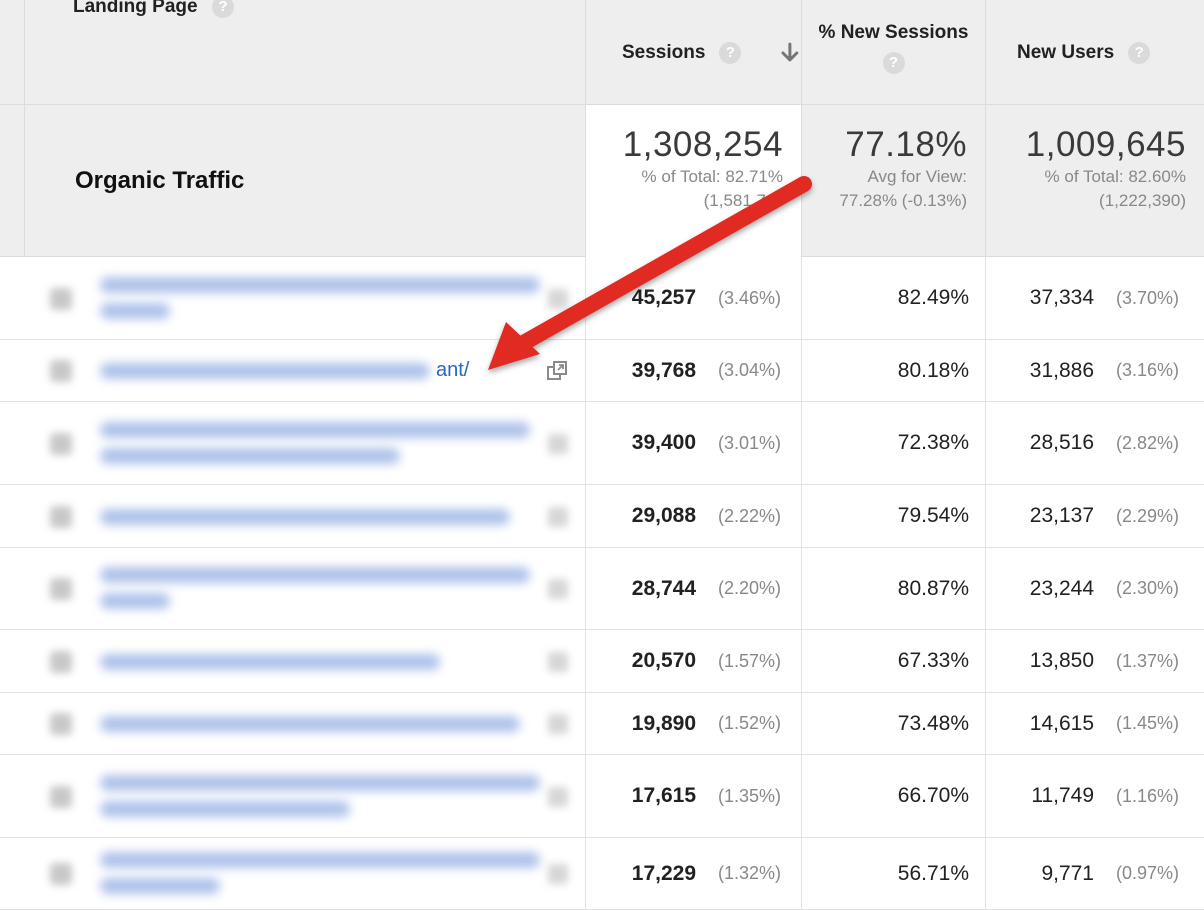 This screenshot has height=910, width=1204. I want to click on table-row: 28,744 (2.20%) 80.87% 23,244 (2.30%), so click(602, 589).